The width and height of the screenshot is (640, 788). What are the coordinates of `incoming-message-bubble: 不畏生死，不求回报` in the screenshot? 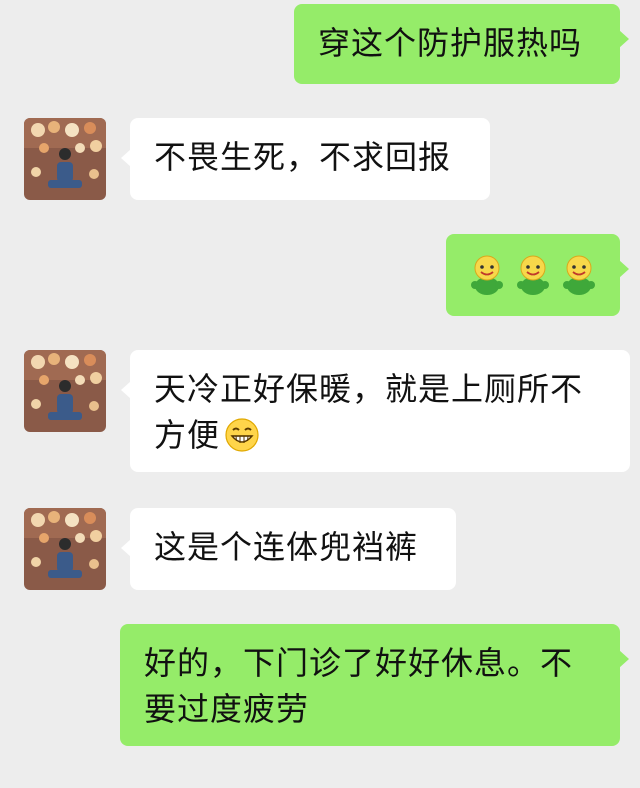 It's located at (305, 159).